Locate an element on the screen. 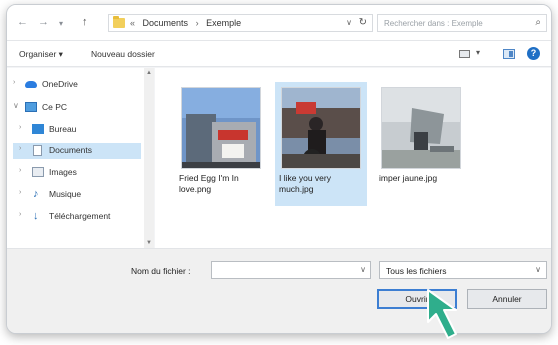 The image size is (558, 345). file-name: I like you very much.jpg is located at coordinates (305, 183).